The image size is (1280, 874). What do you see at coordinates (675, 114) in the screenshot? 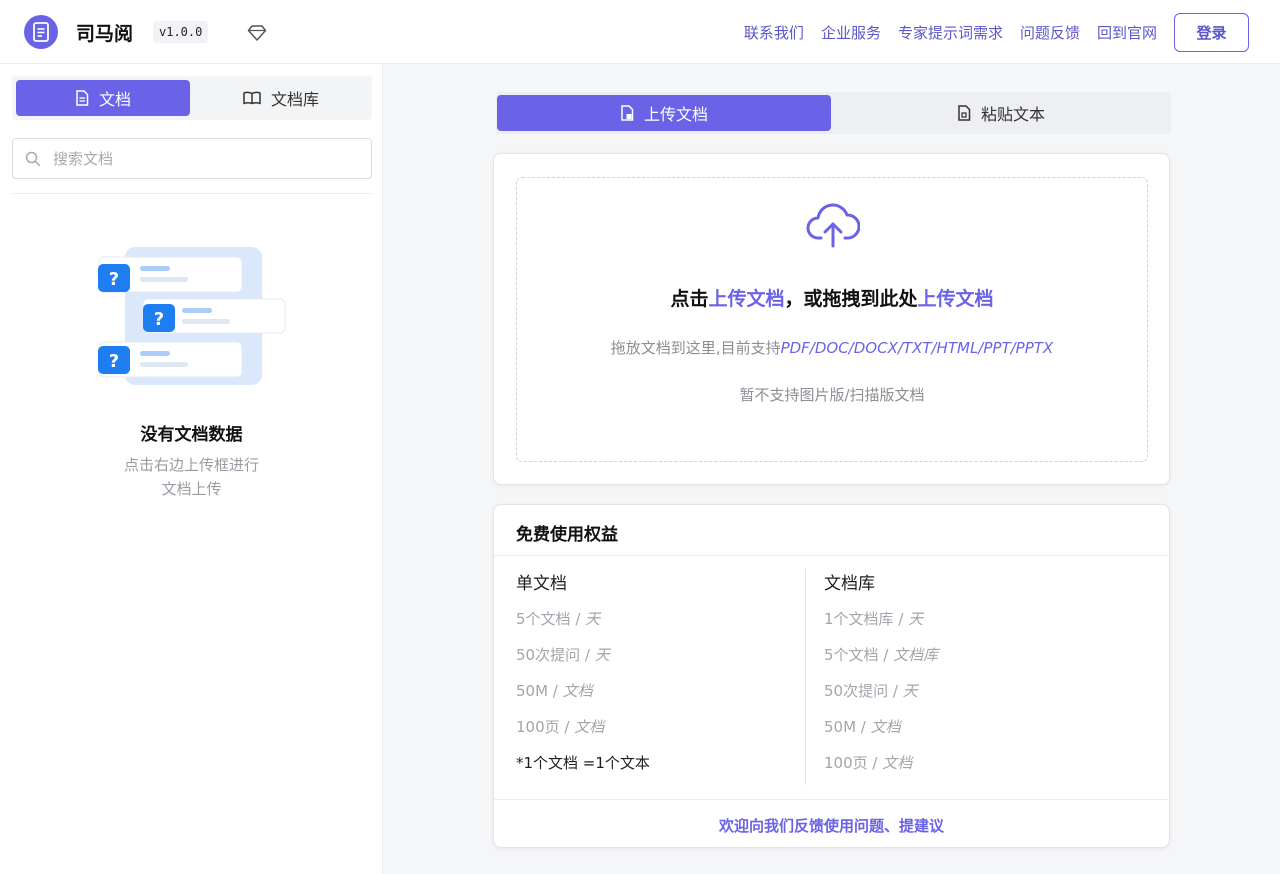
I see `tab-upload-label: 上传文档` at bounding box center [675, 114].